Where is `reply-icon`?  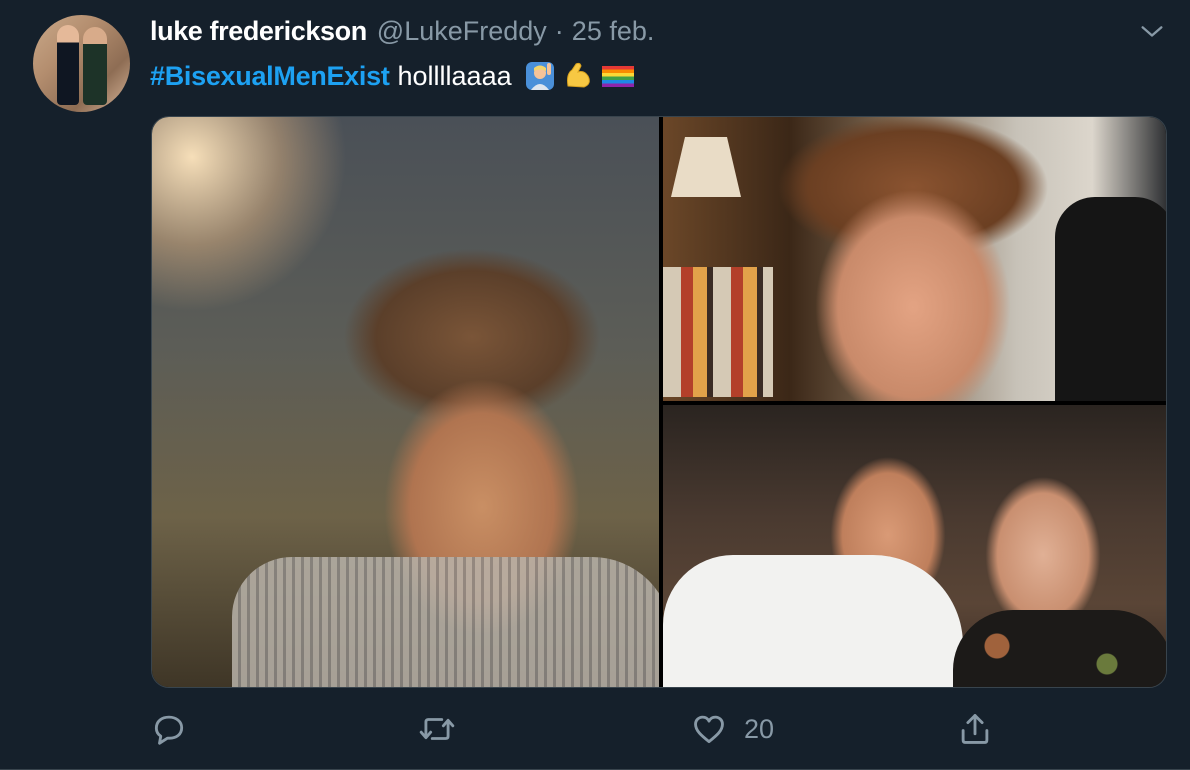 reply-icon is located at coordinates (169, 730).